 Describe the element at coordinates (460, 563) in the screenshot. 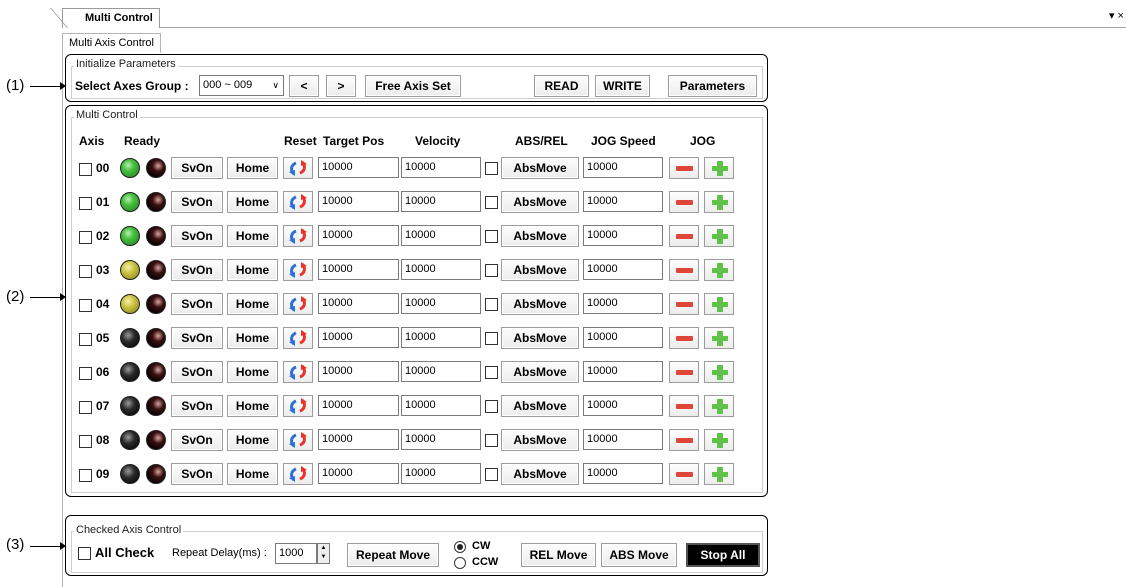

I see `ccw-radio` at that location.